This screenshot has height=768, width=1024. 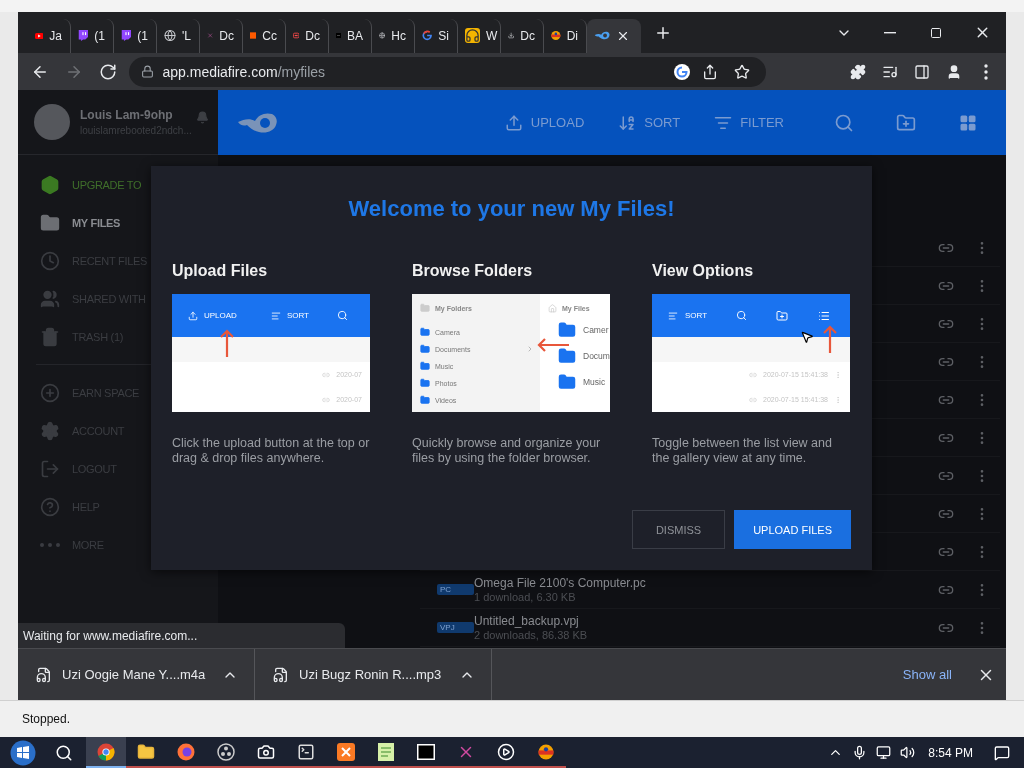 I want to click on flame-logo, so click(x=602, y=35).